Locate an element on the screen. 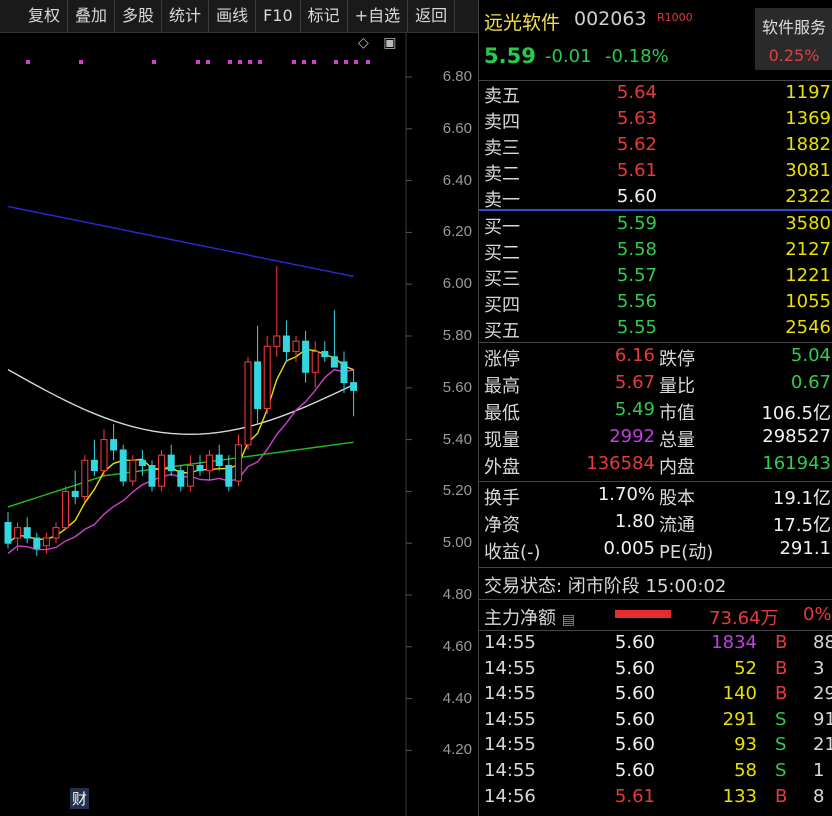 This screenshot has height=816, width=832. book-volume: 2546 is located at coordinates (808, 327).